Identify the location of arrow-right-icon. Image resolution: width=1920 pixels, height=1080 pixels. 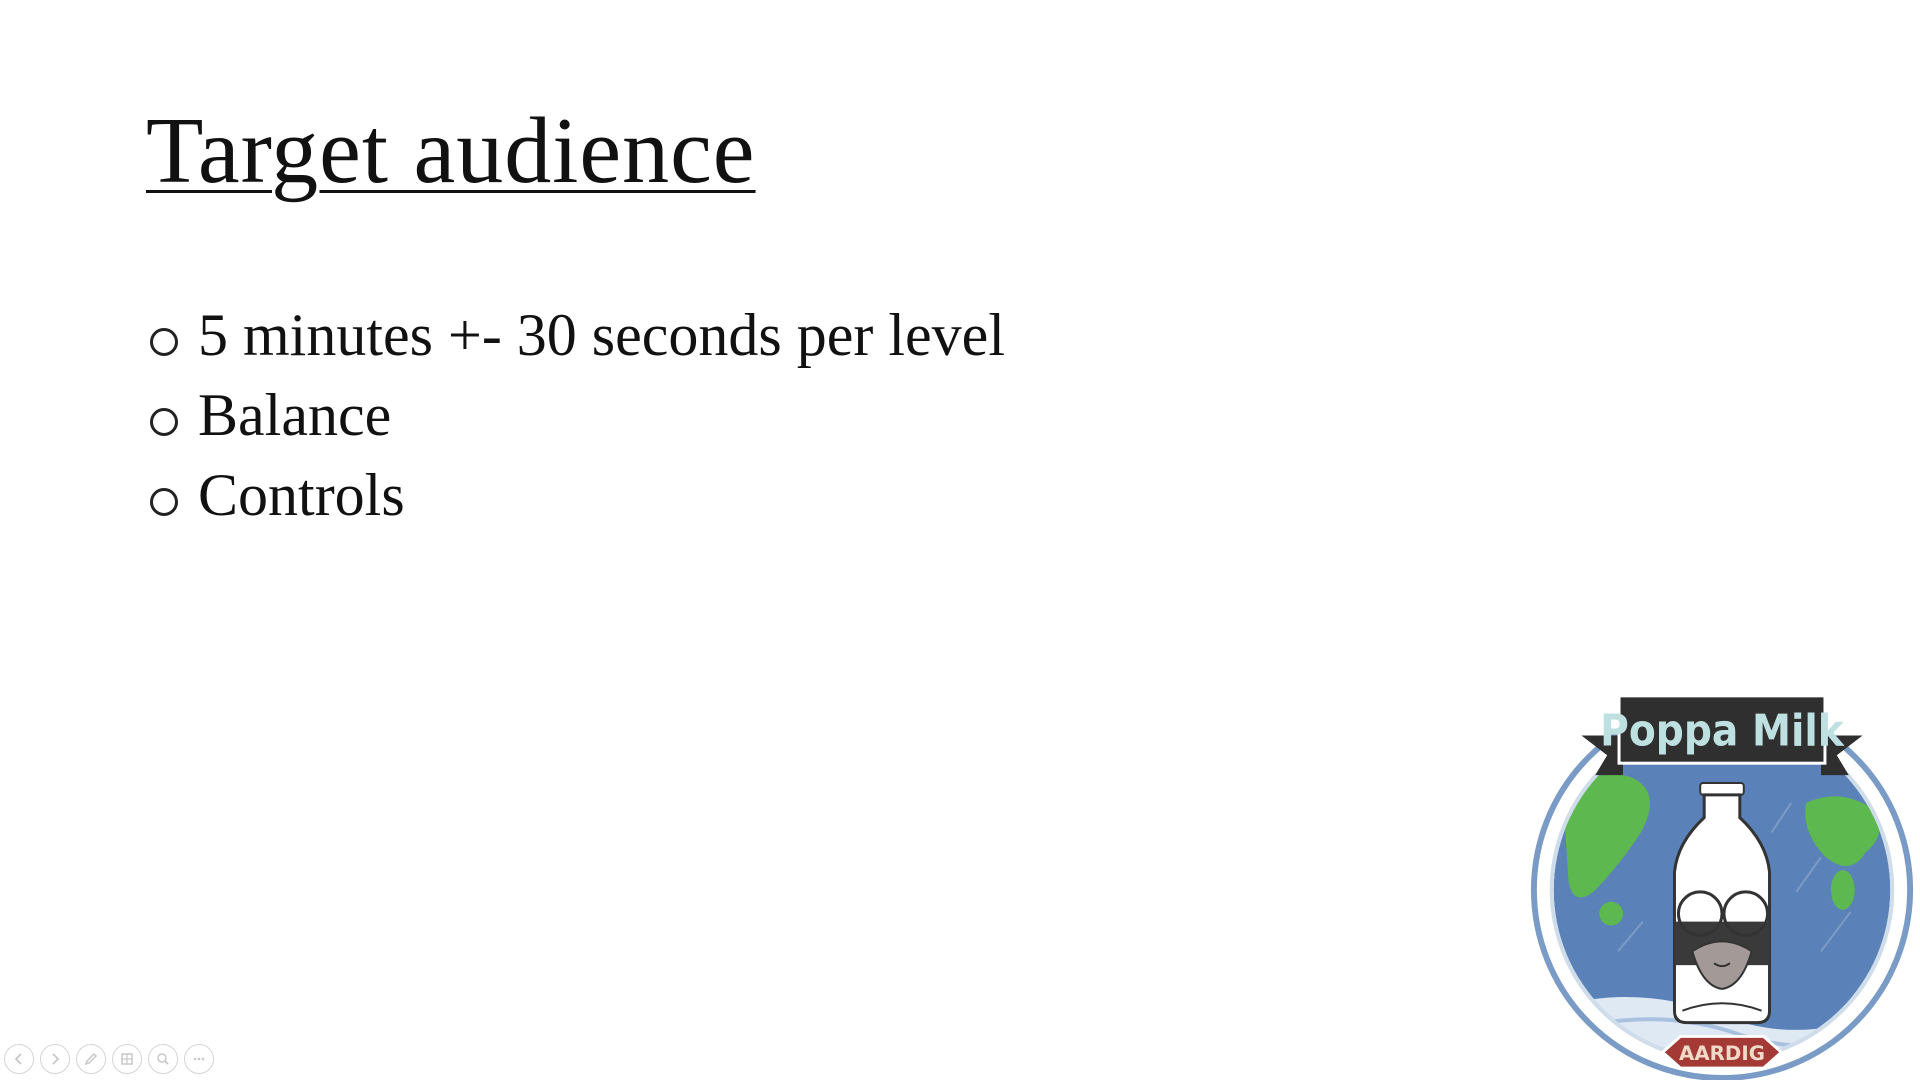
(56, 1059).